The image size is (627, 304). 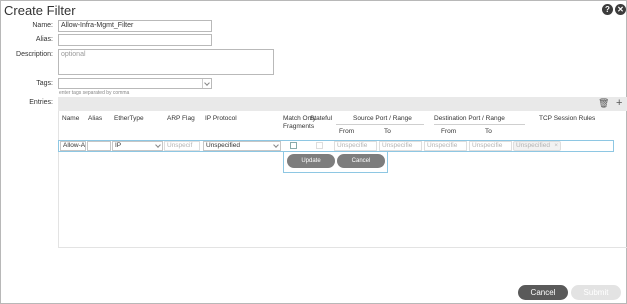 I want to click on col-alias: Alias, so click(x=95, y=118).